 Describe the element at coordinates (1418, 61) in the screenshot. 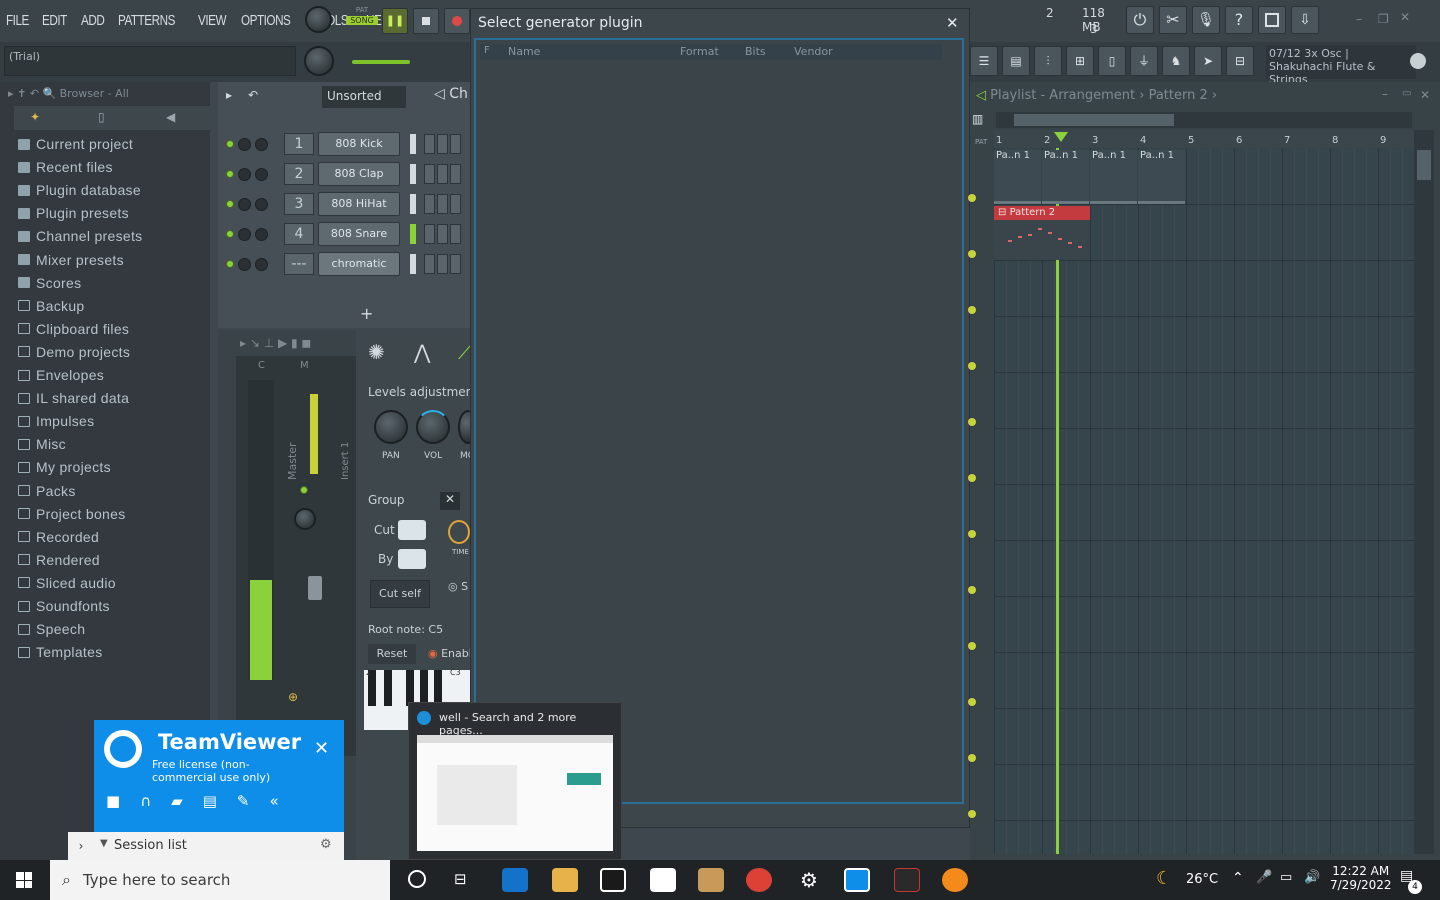

I see `globe-icon` at that location.